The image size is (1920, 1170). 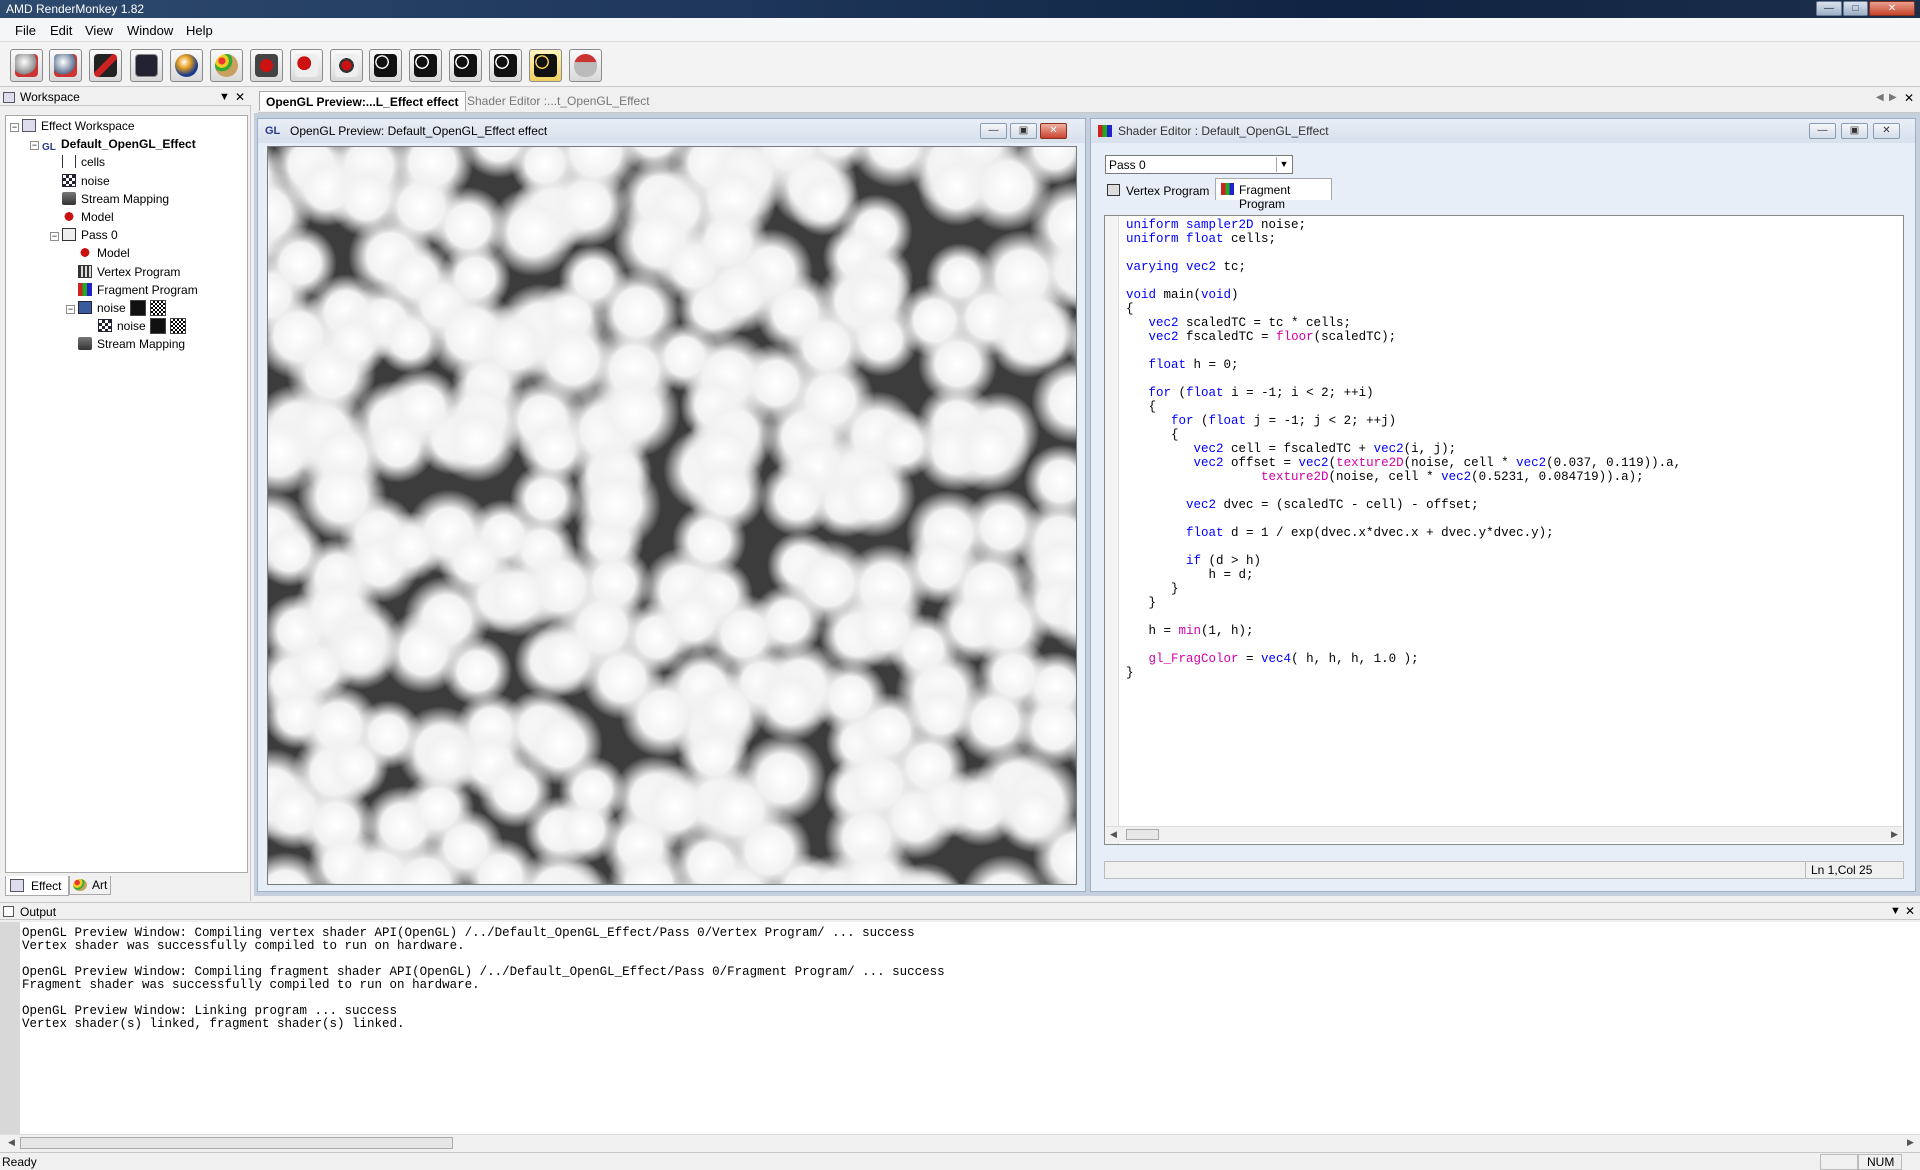 I want to click on menu-help: Help, so click(x=199, y=30).